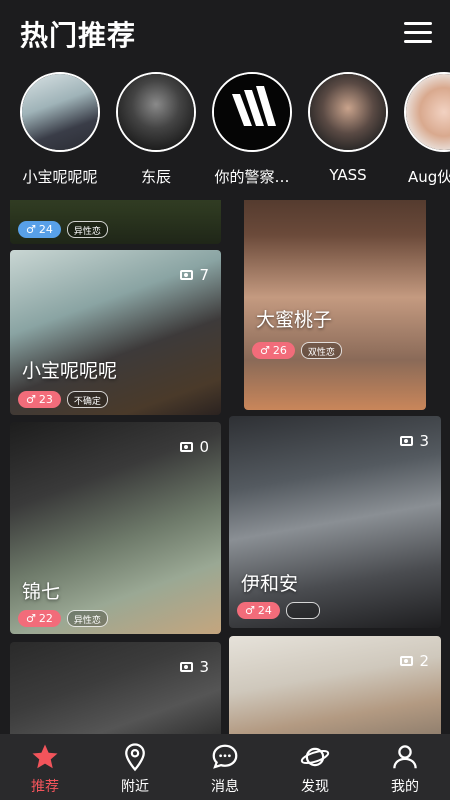 The height and width of the screenshot is (800, 450). What do you see at coordinates (87, 399) in the screenshot?
I see `orientation-tag: 不确定` at bounding box center [87, 399].